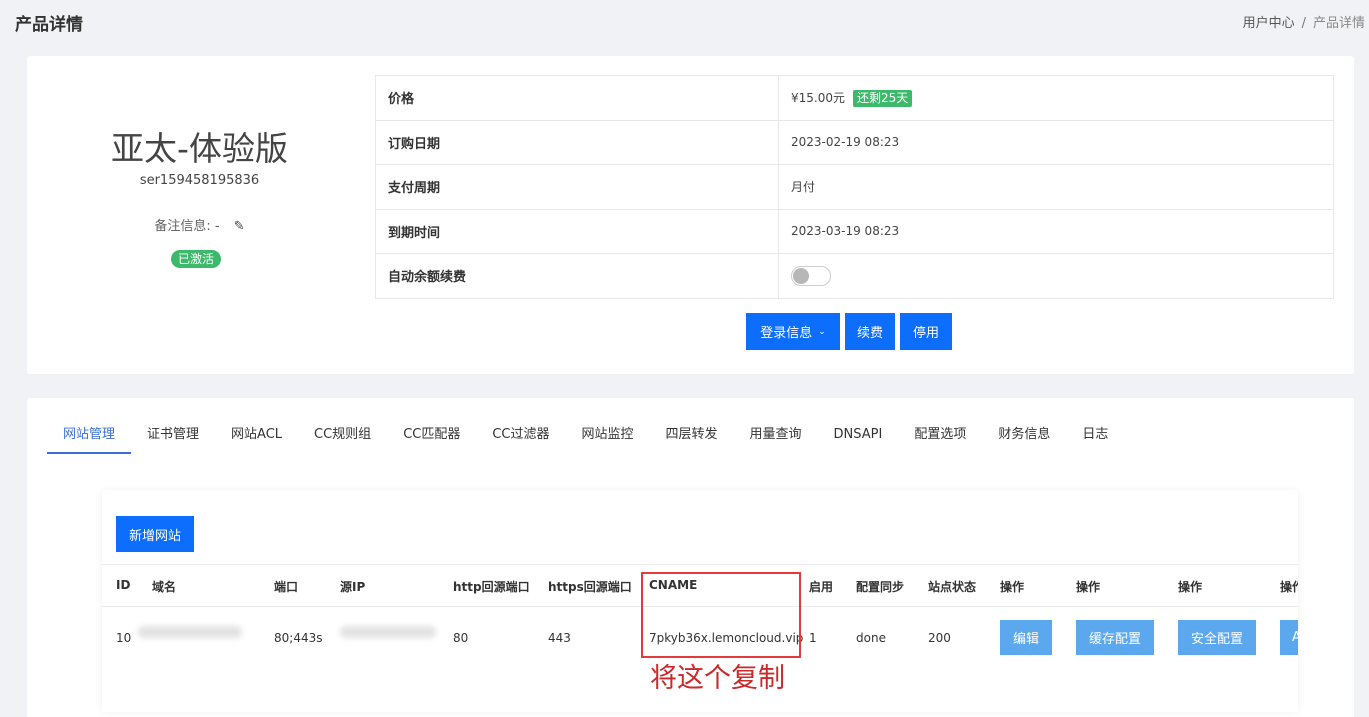  Describe the element at coordinates (461, 638) in the screenshot. I see `cell-http-port: 80` at that location.